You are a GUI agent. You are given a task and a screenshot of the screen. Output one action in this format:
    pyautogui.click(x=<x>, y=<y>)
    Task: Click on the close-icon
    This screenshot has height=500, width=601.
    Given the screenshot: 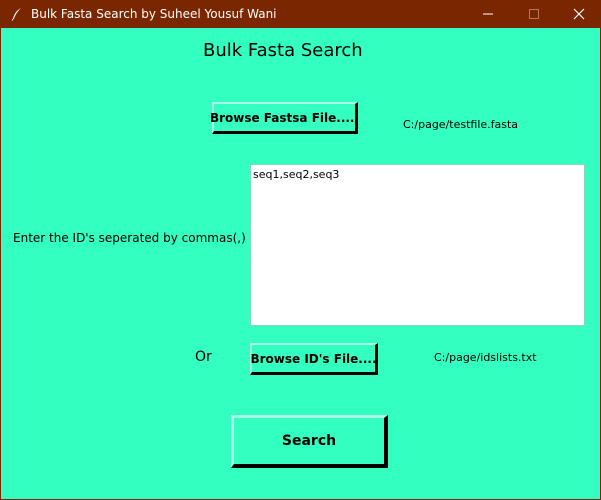 What is the action you would take?
    pyautogui.click(x=579, y=14)
    